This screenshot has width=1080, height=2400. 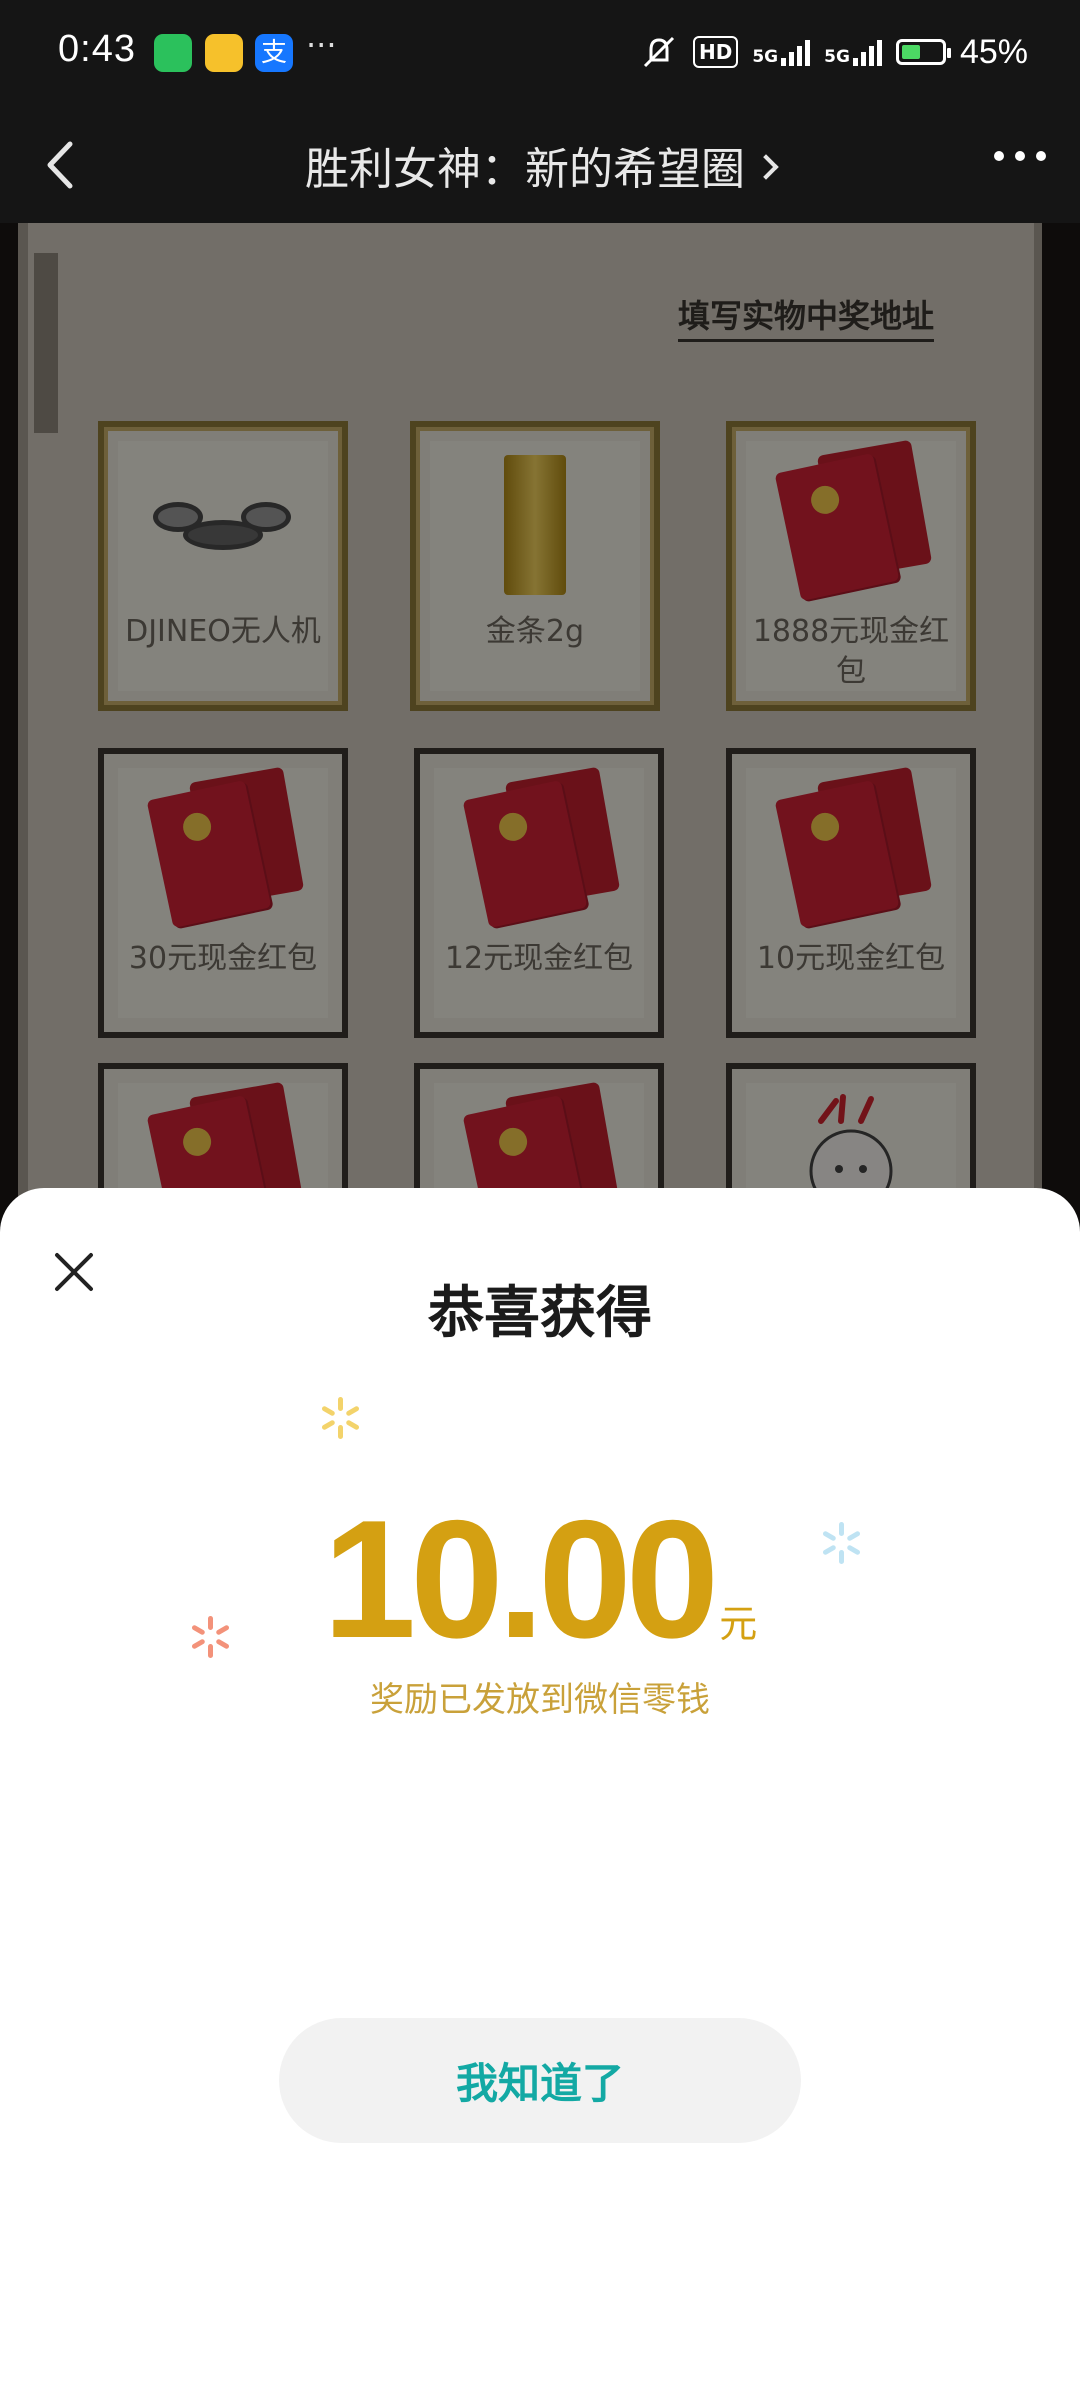 What do you see at coordinates (224, 53) in the screenshot?
I see `weibo-icon` at bounding box center [224, 53].